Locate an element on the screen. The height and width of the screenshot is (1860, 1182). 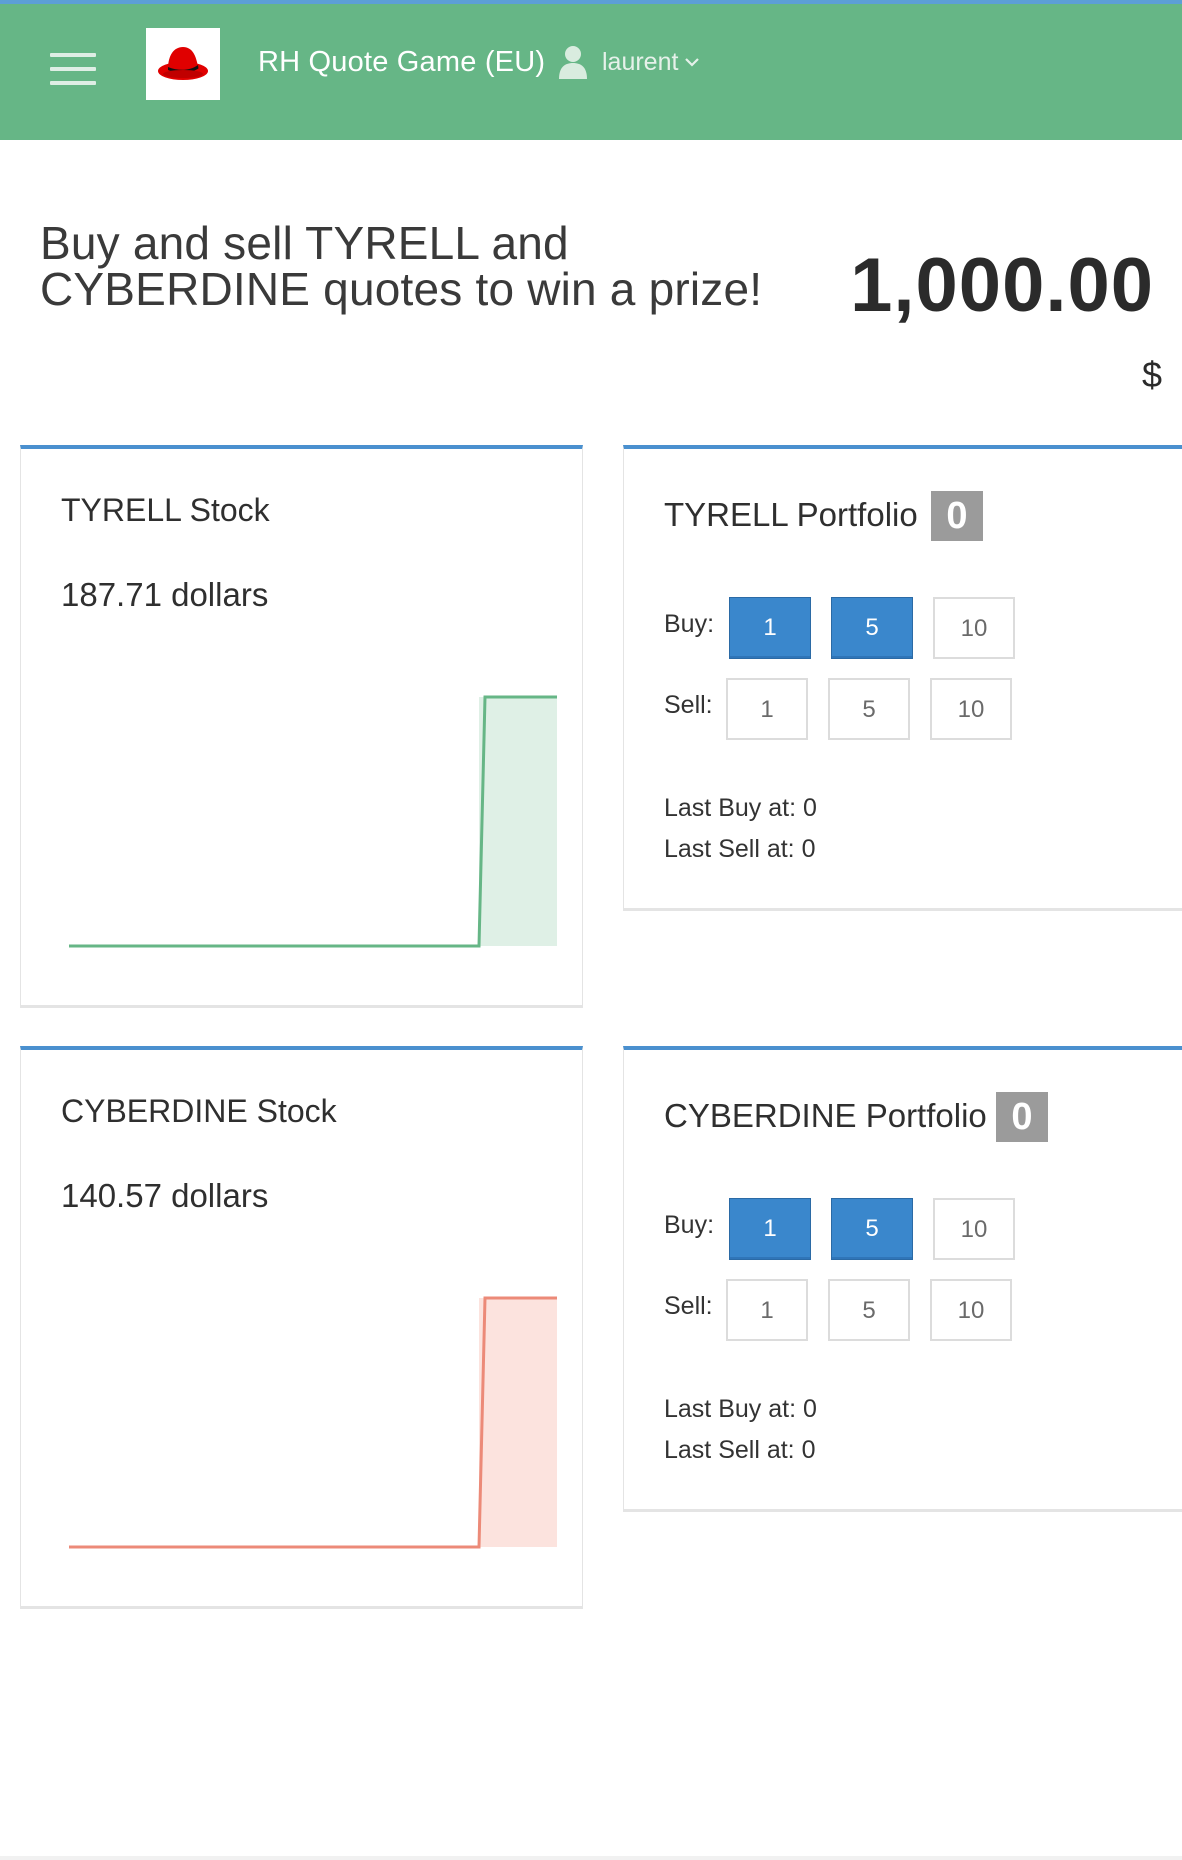
portfolio-title: CYBERDINE Portfolio is located at coordinates (825, 1115).